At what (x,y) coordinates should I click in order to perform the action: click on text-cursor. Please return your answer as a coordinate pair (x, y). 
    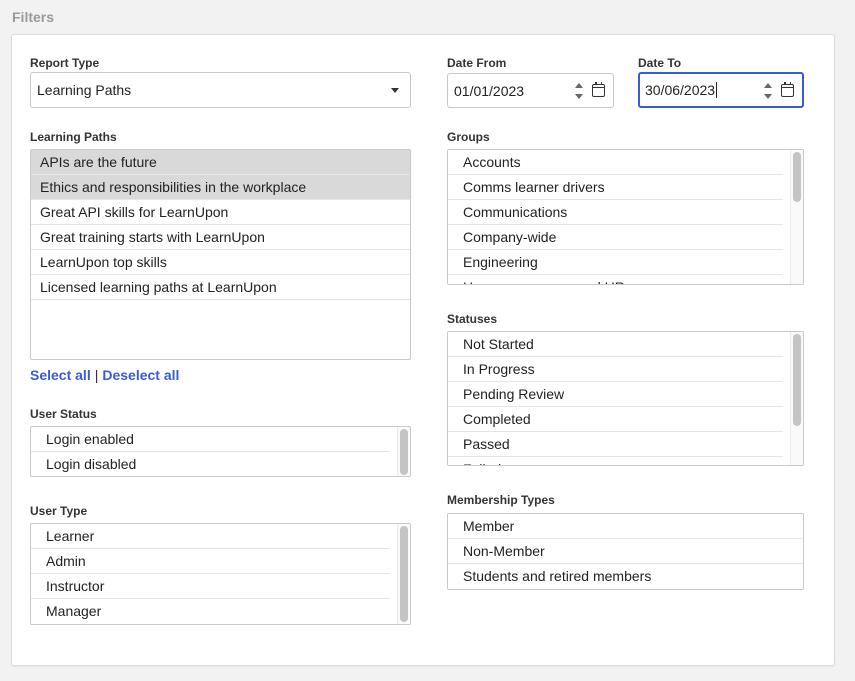
    Looking at the image, I should click on (717, 90).